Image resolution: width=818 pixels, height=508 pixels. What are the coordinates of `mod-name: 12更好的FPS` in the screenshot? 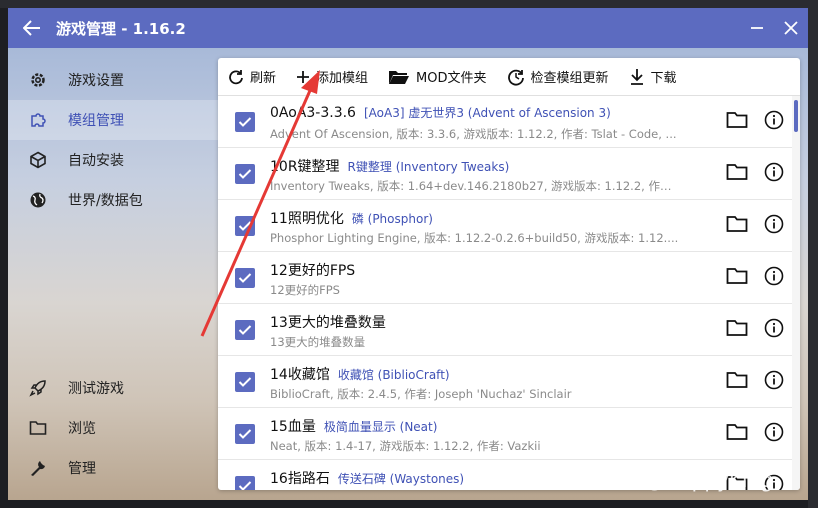 It's located at (313, 271).